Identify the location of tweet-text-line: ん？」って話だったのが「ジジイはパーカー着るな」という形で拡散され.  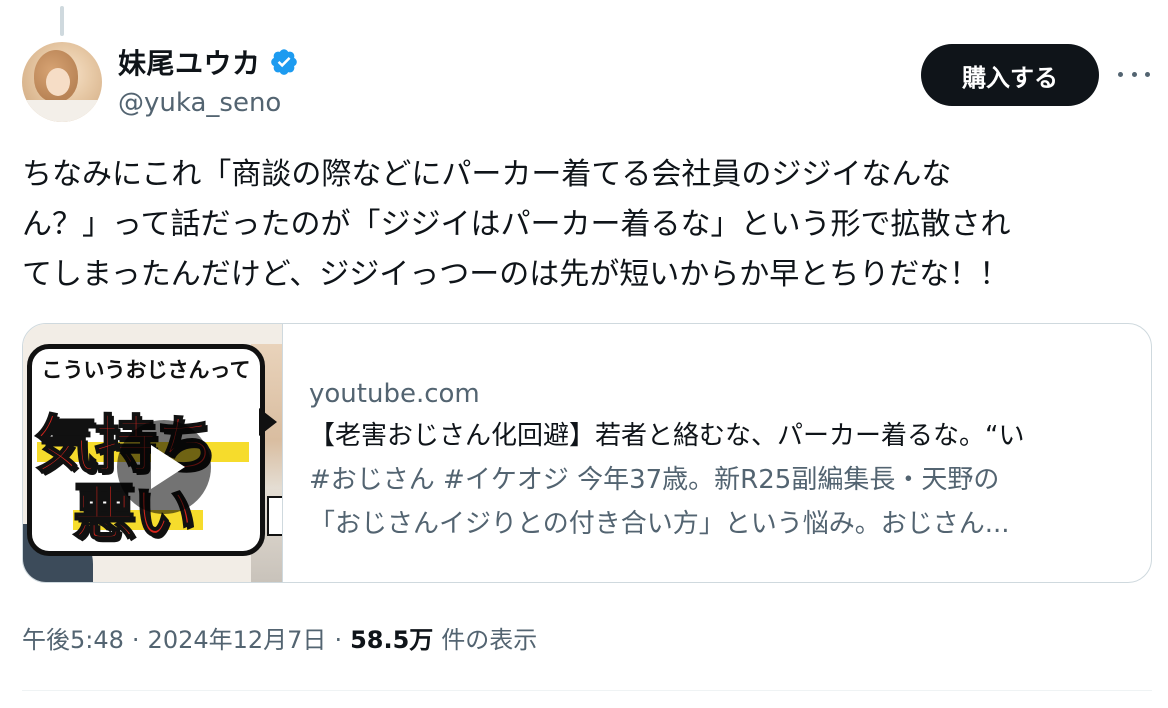
(516, 224).